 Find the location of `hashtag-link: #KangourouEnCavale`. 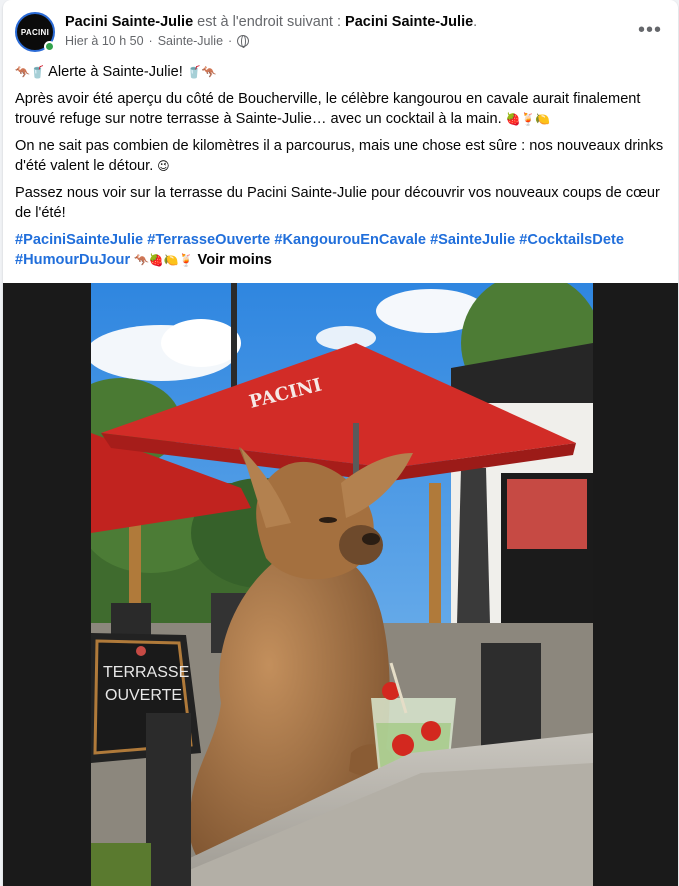

hashtag-link: #KangourouEnCavale is located at coordinates (350, 240).